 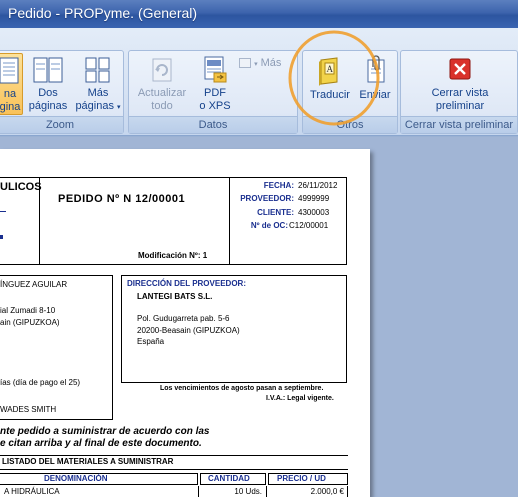 I want to click on company-name: ULICOS, so click(x=21, y=187).